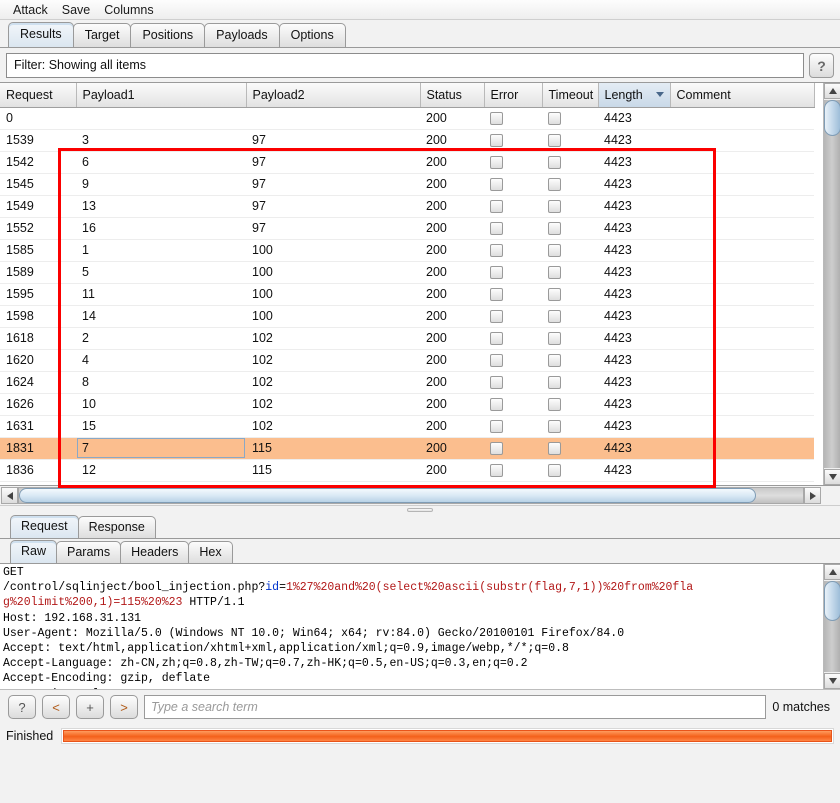 This screenshot has height=803, width=840. What do you see at coordinates (832, 477) in the screenshot?
I see `scroll-down-arrow-icon` at bounding box center [832, 477].